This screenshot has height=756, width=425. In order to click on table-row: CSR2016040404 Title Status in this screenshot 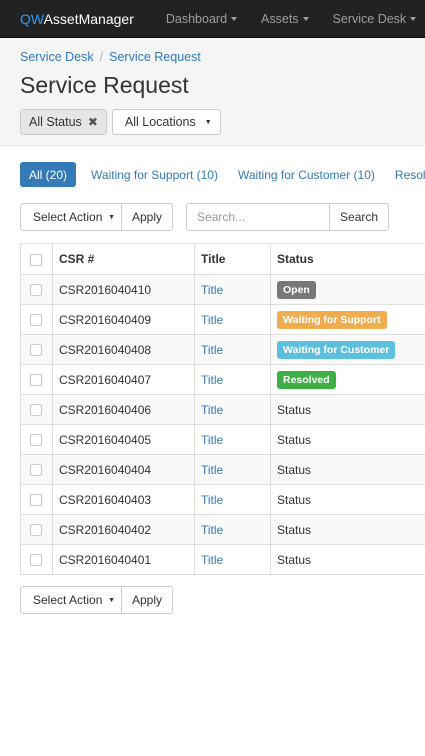, I will do `click(222, 469)`.